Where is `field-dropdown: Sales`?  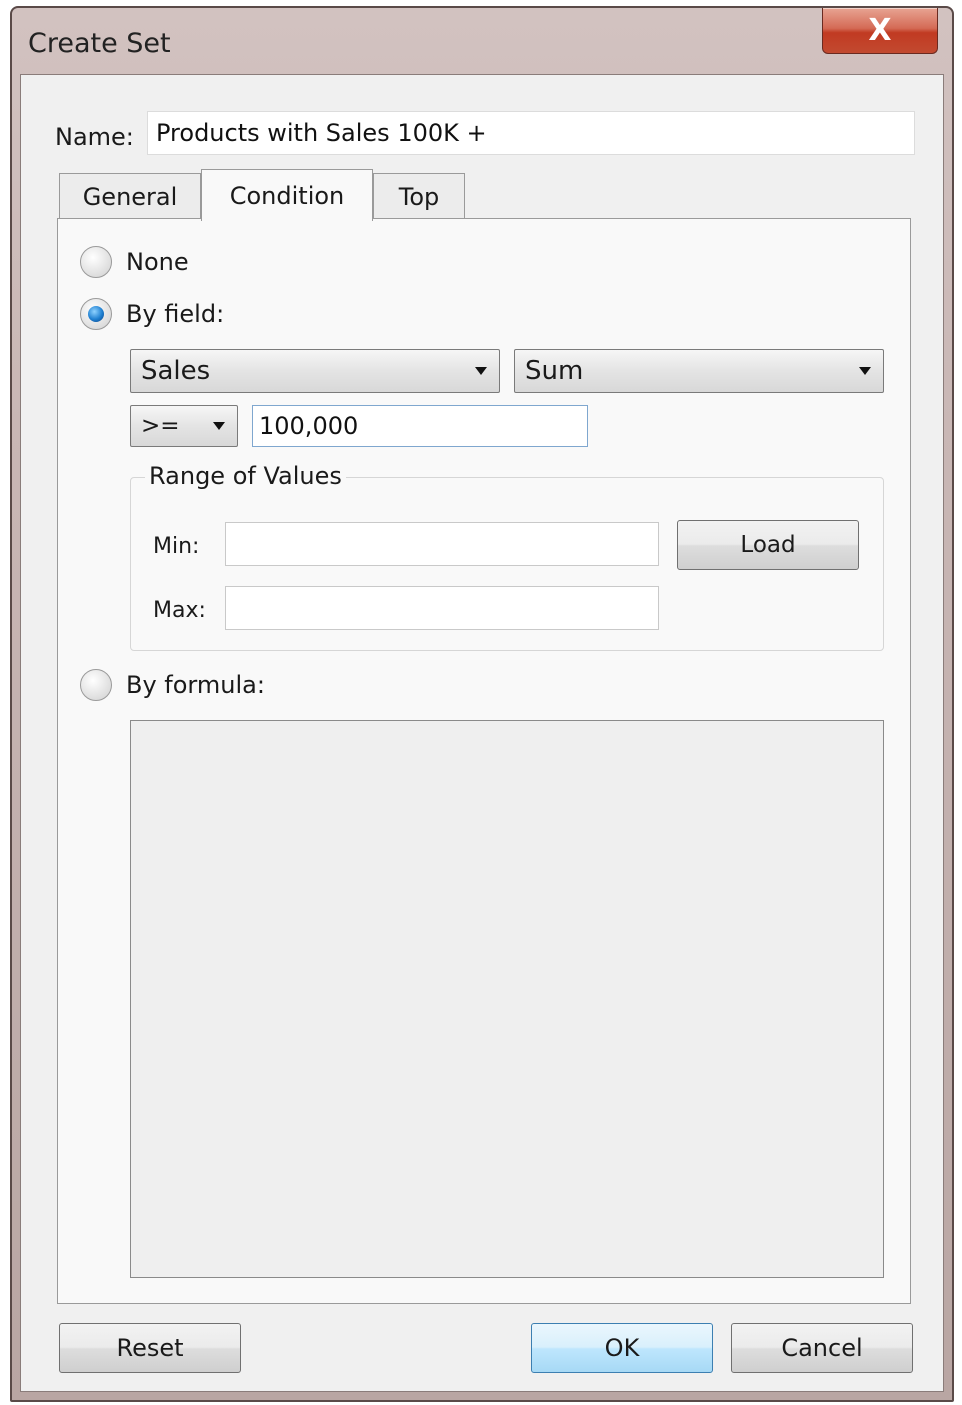
field-dropdown: Sales is located at coordinates (315, 371).